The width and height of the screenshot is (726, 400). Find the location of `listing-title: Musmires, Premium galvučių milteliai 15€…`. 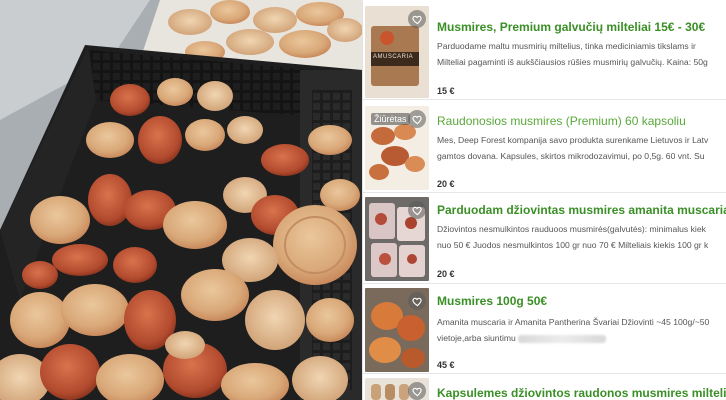

listing-title: Musmires, Premium galvučių milteliai 15€… is located at coordinates (581, 27).